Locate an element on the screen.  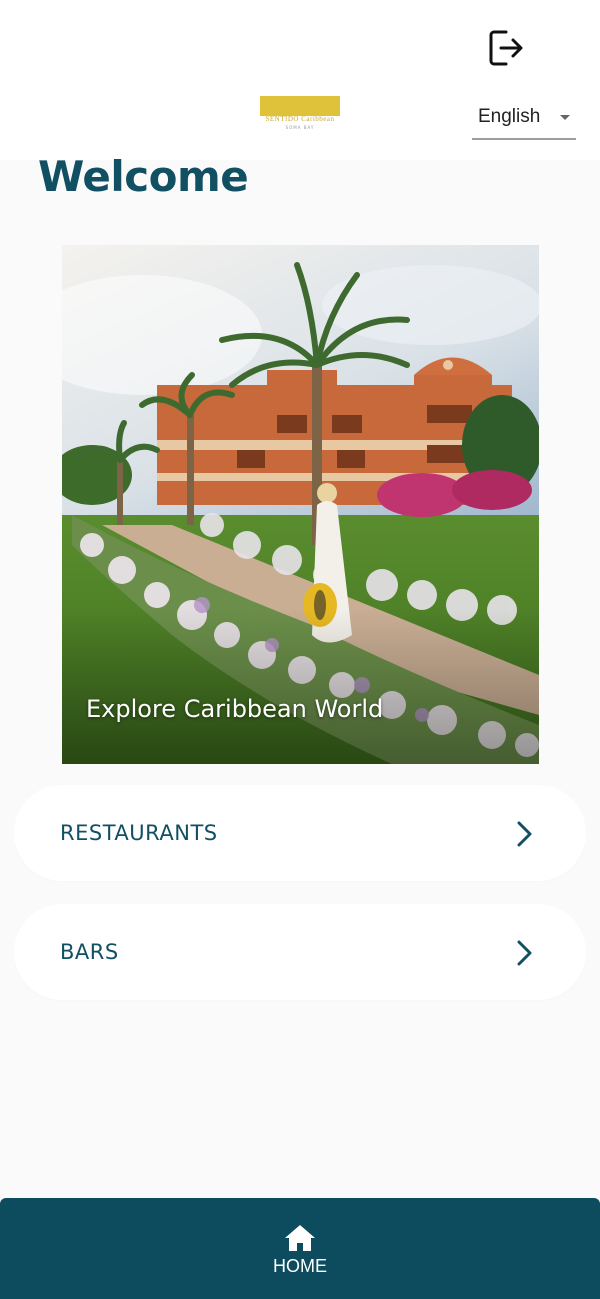
logo-brand-text: SENTIDO Caribbean is located at coordinates (300, 119).